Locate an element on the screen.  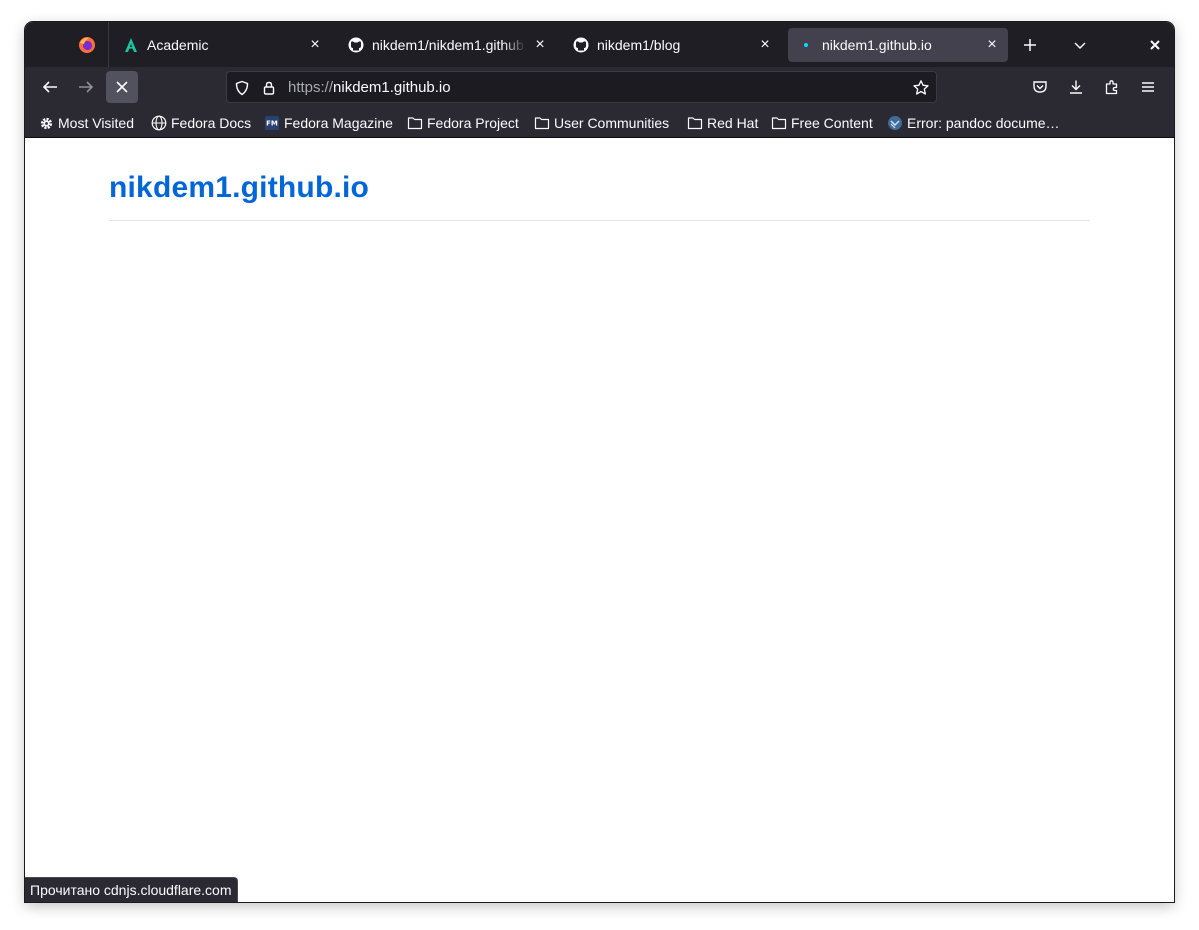
extensions-button is located at coordinates (1112, 87).